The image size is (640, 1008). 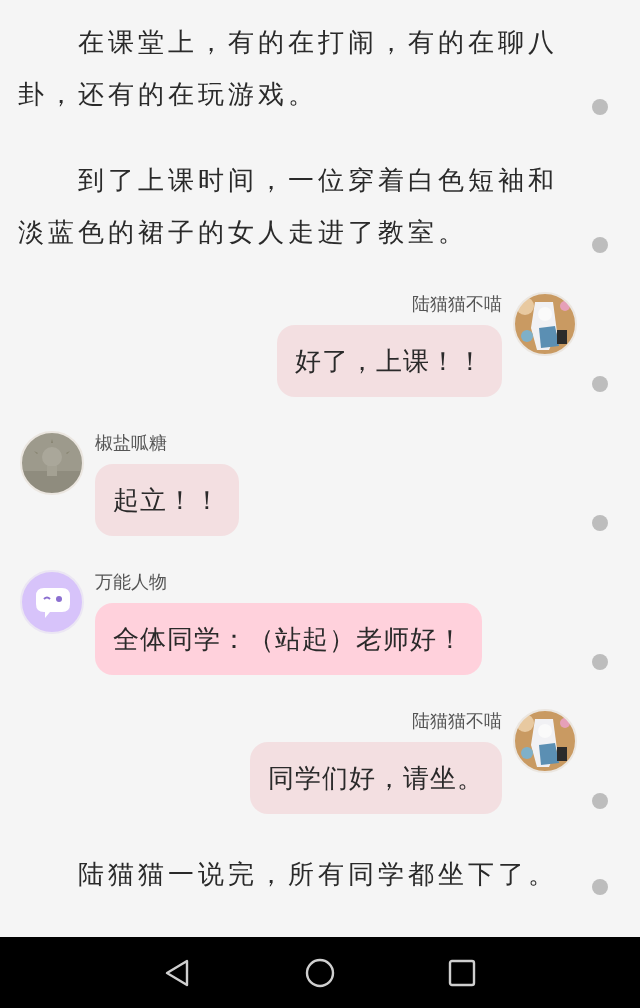 What do you see at coordinates (288, 206) in the screenshot?
I see `narration-paragraph: 到了上课时间，一位穿着白色短袖和淡蓝色的裙子的女人走进了教室。` at bounding box center [288, 206].